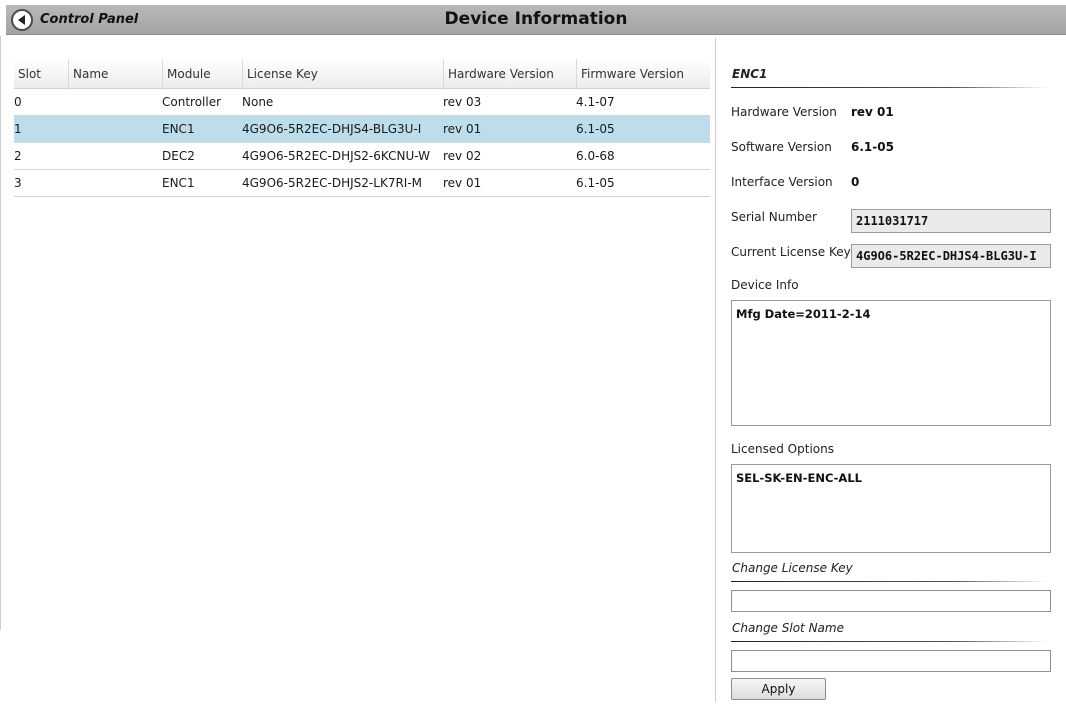 This screenshot has height=714, width=1066. What do you see at coordinates (178, 156) in the screenshot?
I see `cell-module: DEC2` at bounding box center [178, 156].